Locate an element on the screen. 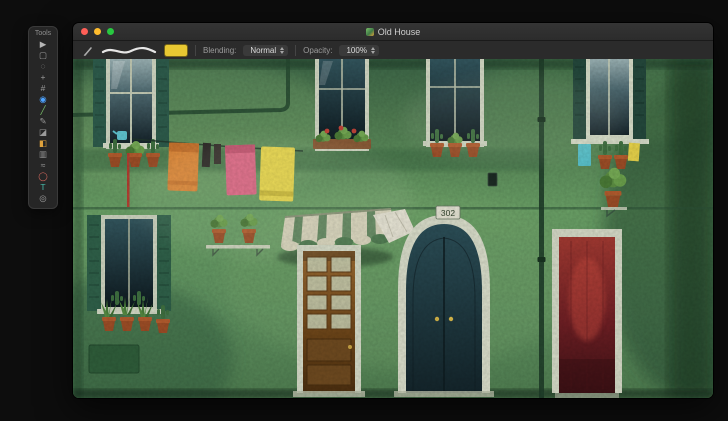  blending-value: Normal is located at coordinates (263, 50).